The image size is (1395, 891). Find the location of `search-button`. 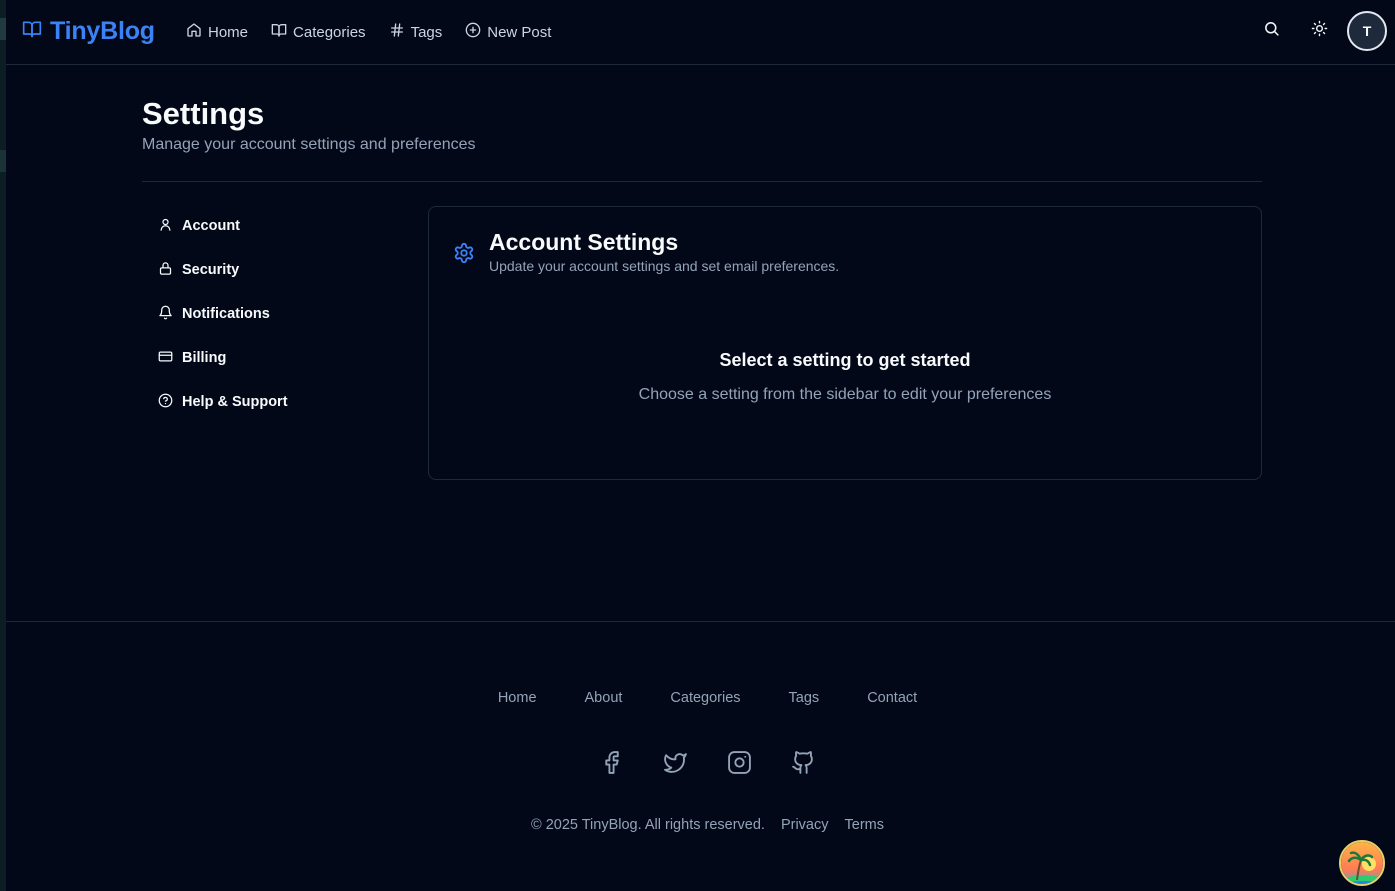

search-button is located at coordinates (1271, 31).